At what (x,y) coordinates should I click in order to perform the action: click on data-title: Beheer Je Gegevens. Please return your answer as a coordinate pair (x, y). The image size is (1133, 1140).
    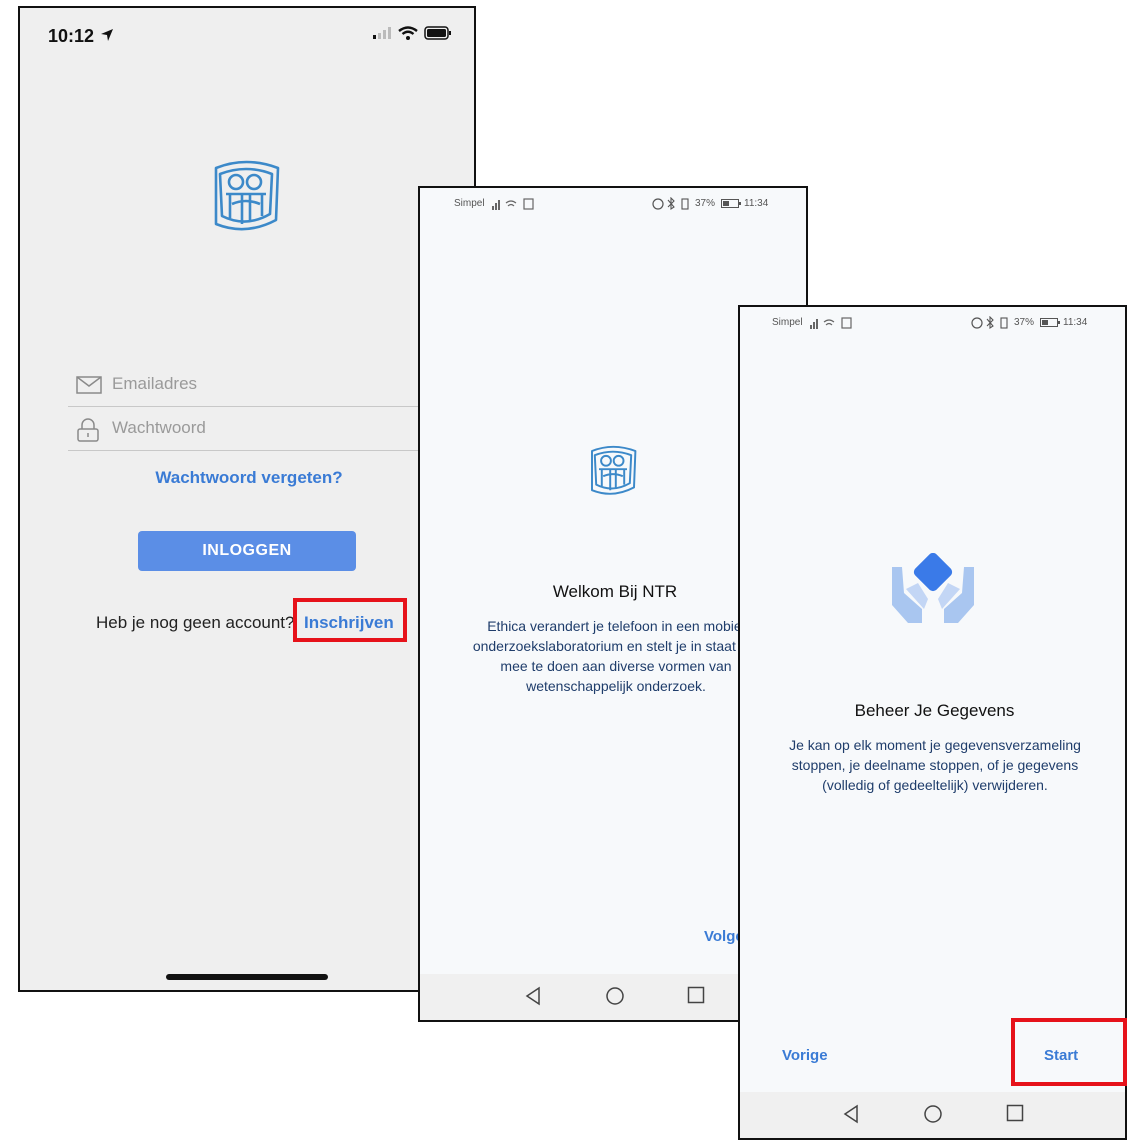
    Looking at the image, I should click on (934, 710).